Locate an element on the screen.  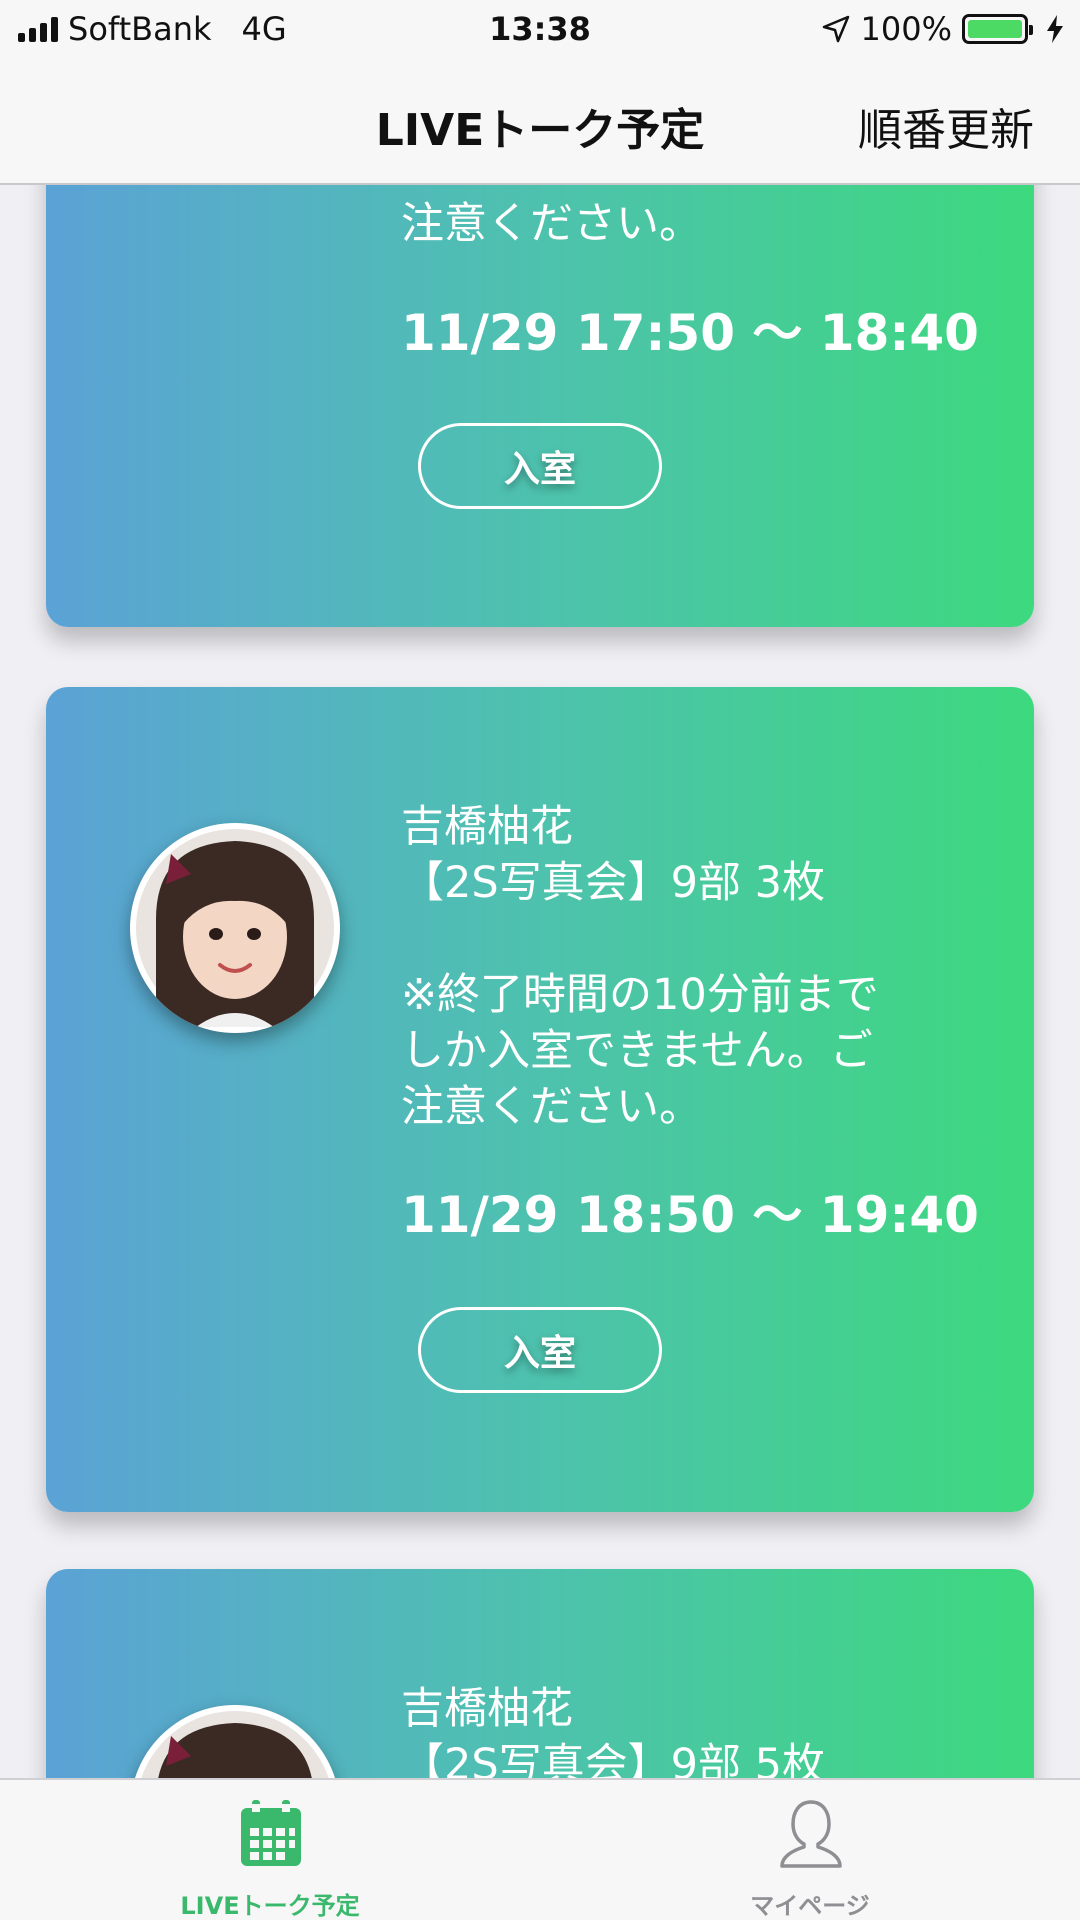
reorder-refresh-button: 順番更新 is located at coordinates (946, 126).